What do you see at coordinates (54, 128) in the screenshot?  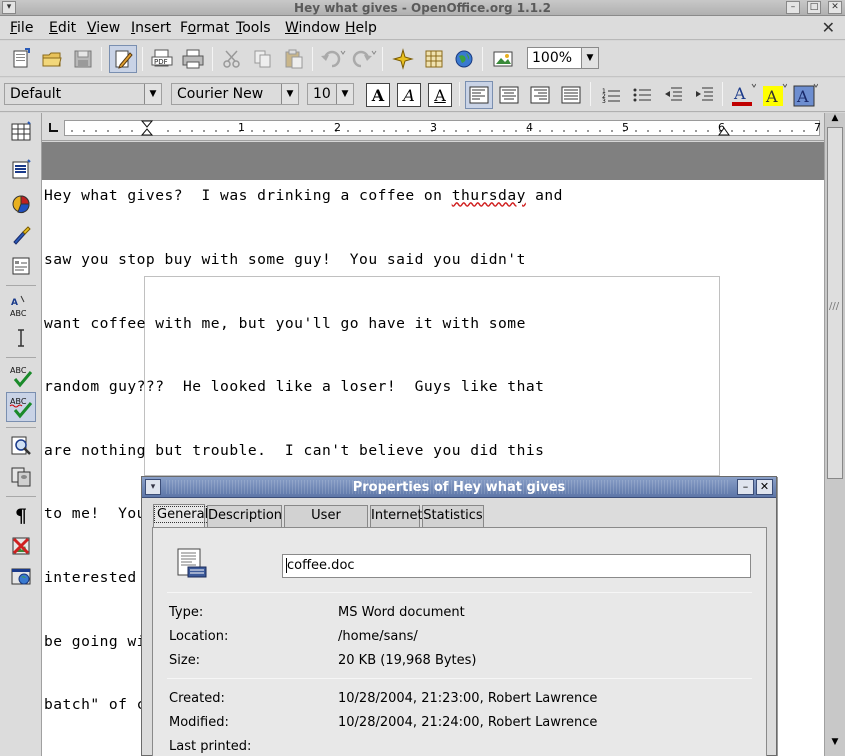 I see `tab-stop-type-icon` at bounding box center [54, 128].